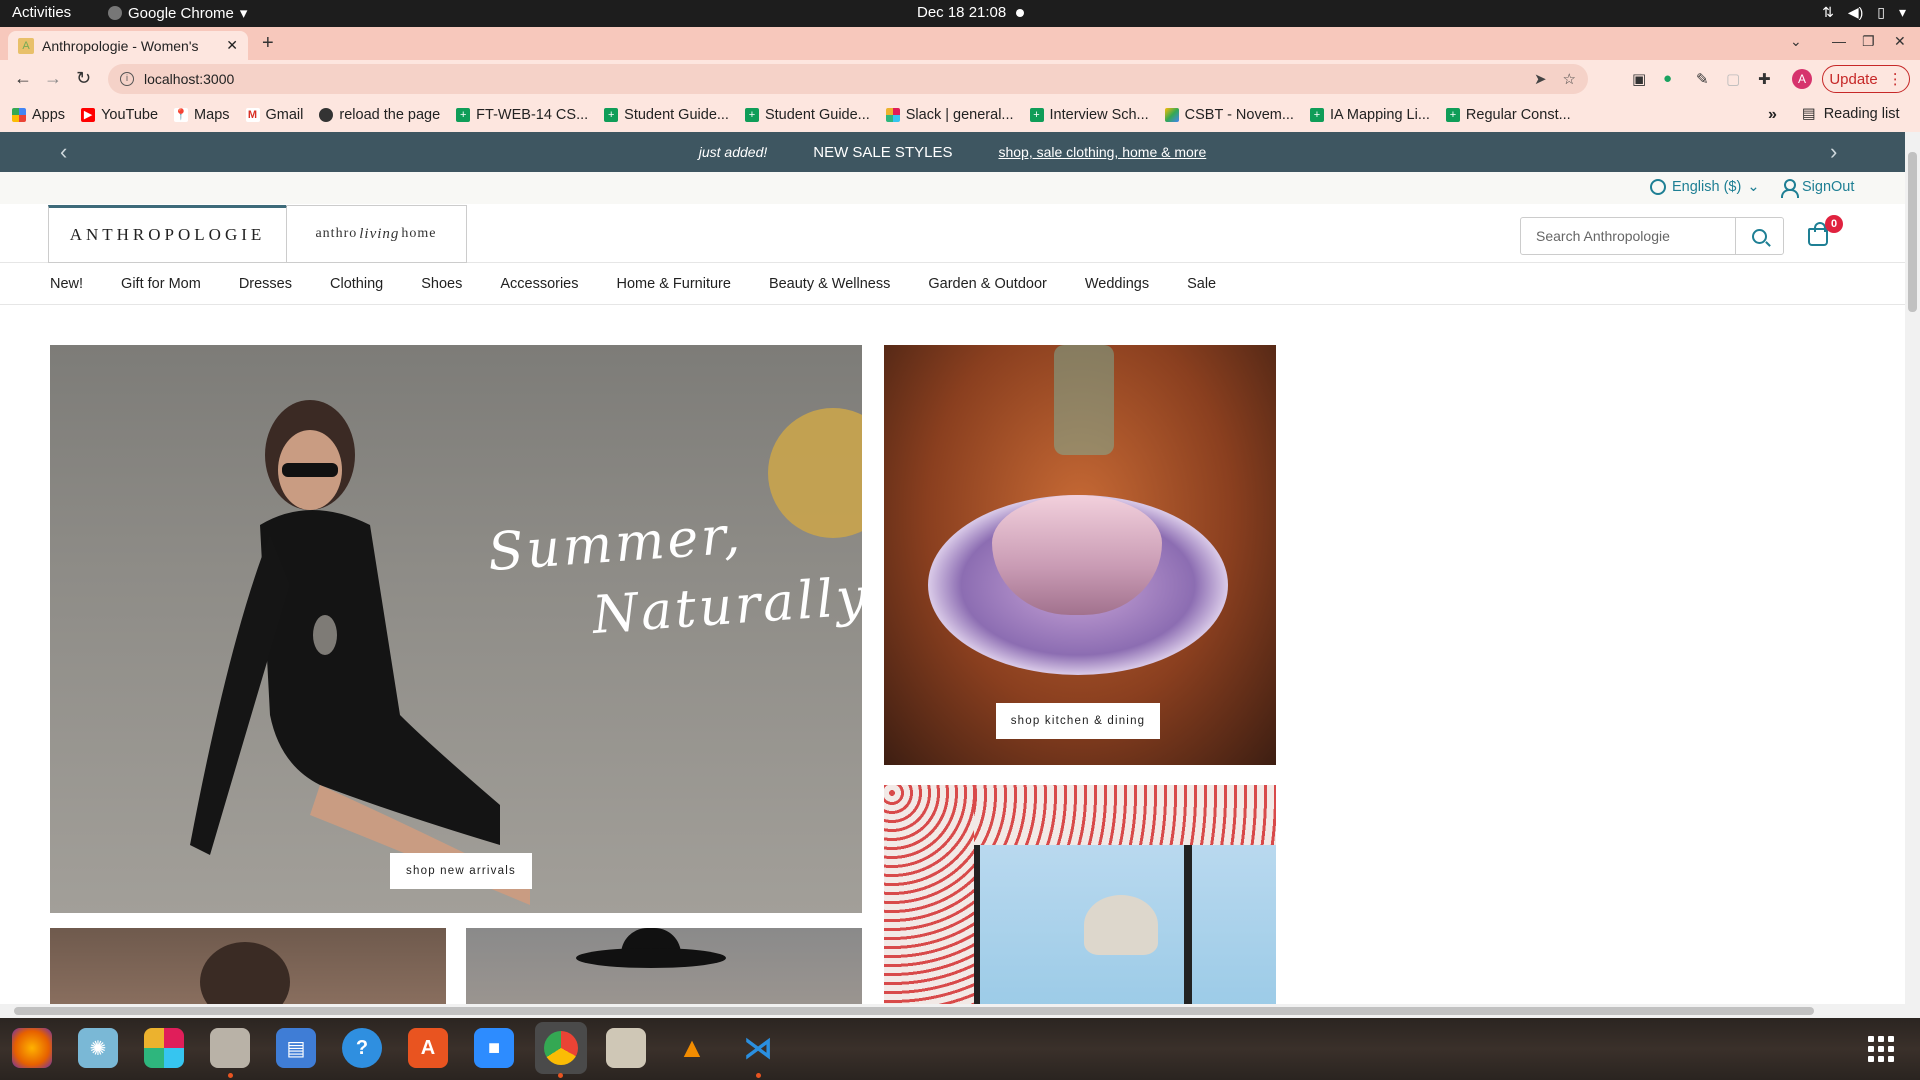 This screenshot has height=1080, width=1920. I want to click on promo-next-arrow-icon: ›, so click(1833, 152).